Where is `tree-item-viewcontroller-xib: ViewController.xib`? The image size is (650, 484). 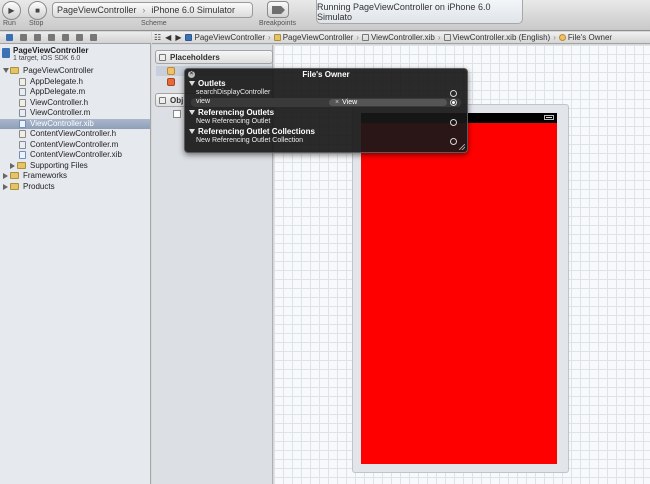 tree-item-viewcontroller-xib: ViewController.xib is located at coordinates (75, 123).